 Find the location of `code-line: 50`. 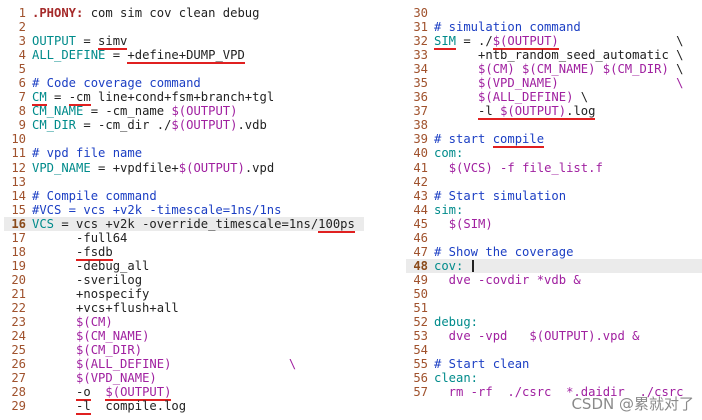

code-line: 50 is located at coordinates (554, 294).